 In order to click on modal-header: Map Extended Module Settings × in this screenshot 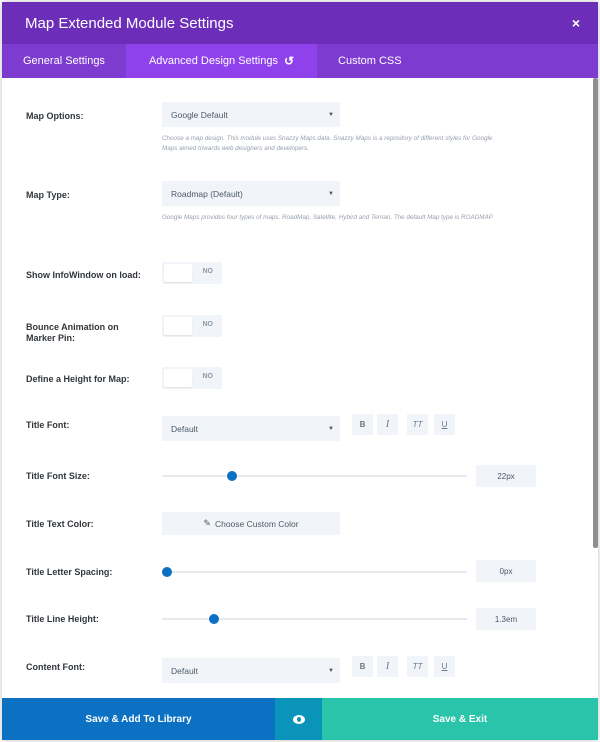, I will do `click(300, 23)`.